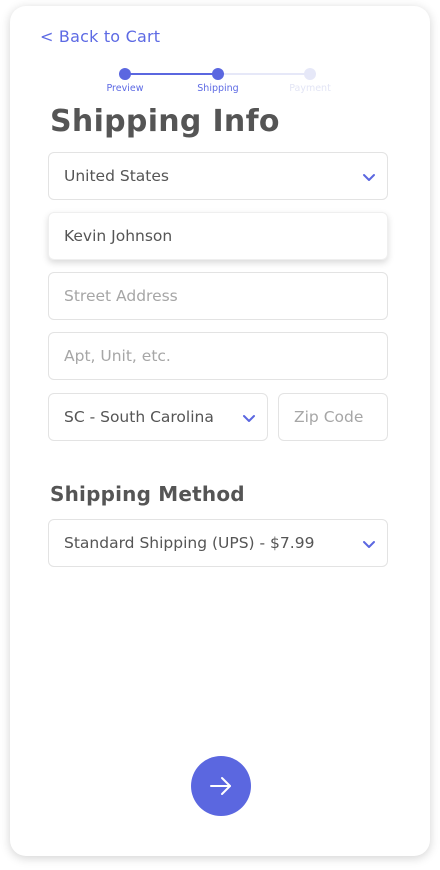  Describe the element at coordinates (264, 74) in the screenshot. I see `progress-line-upcoming` at that location.